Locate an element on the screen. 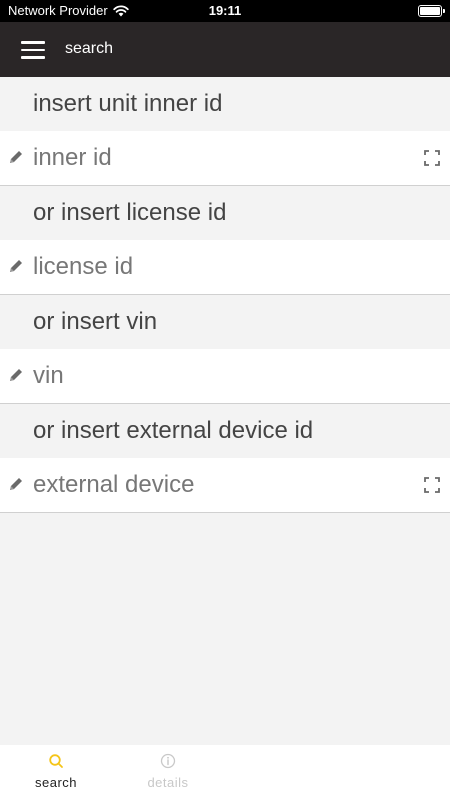 This screenshot has height=800, width=450. battery-icon is located at coordinates (431, 11).